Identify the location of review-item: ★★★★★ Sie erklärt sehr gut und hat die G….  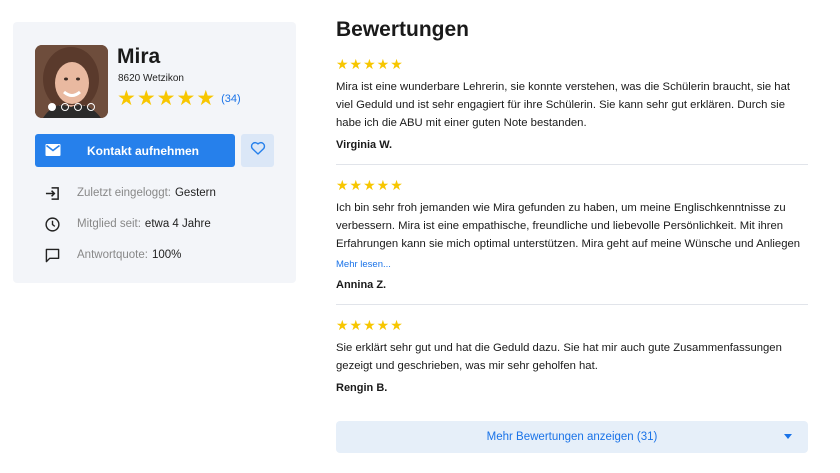
(572, 355).